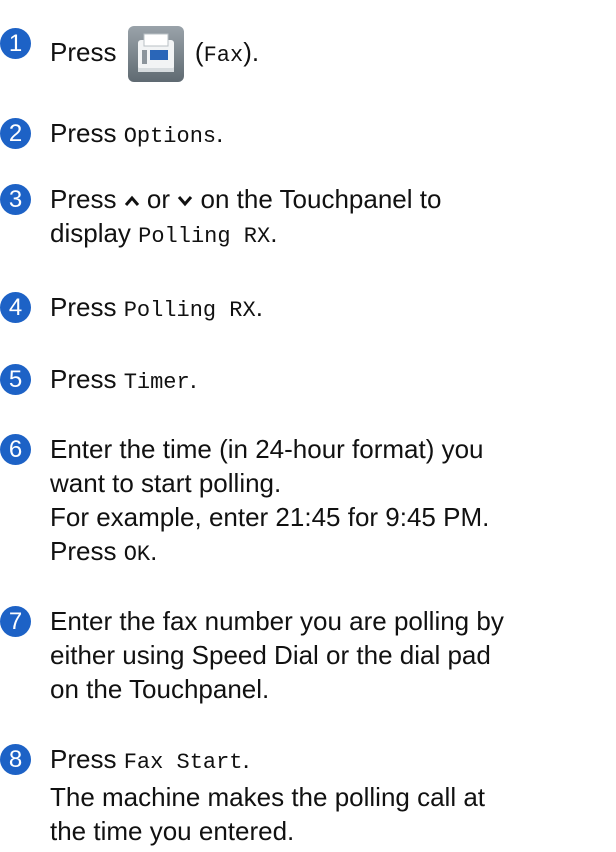  What do you see at coordinates (15, 759) in the screenshot?
I see `step-number: 8` at bounding box center [15, 759].